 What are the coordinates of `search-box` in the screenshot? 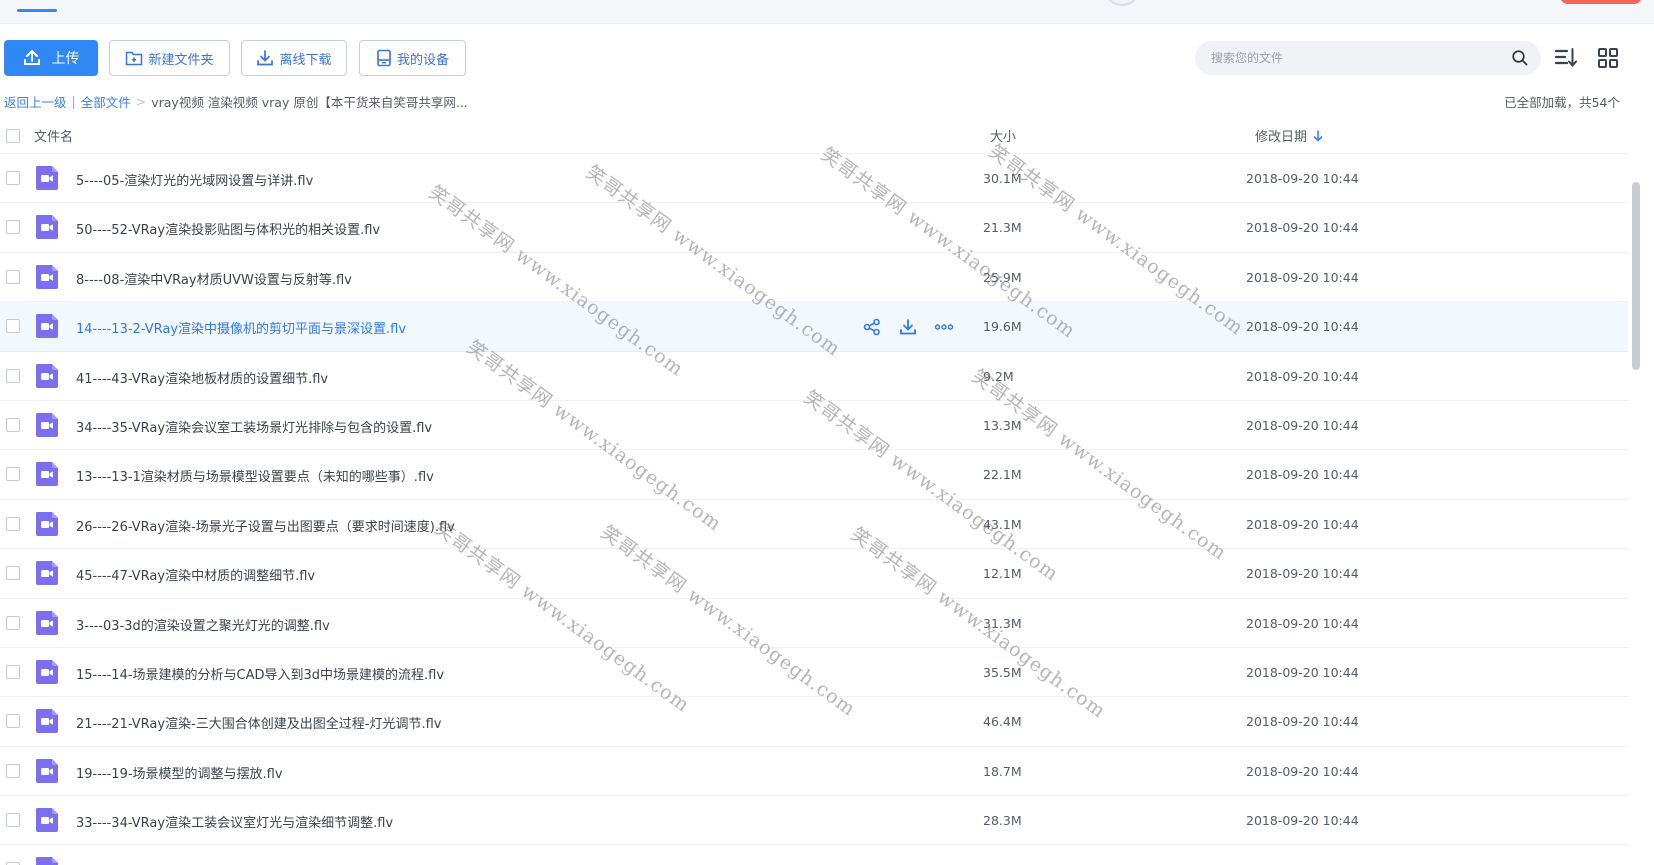 It's located at (1368, 58).